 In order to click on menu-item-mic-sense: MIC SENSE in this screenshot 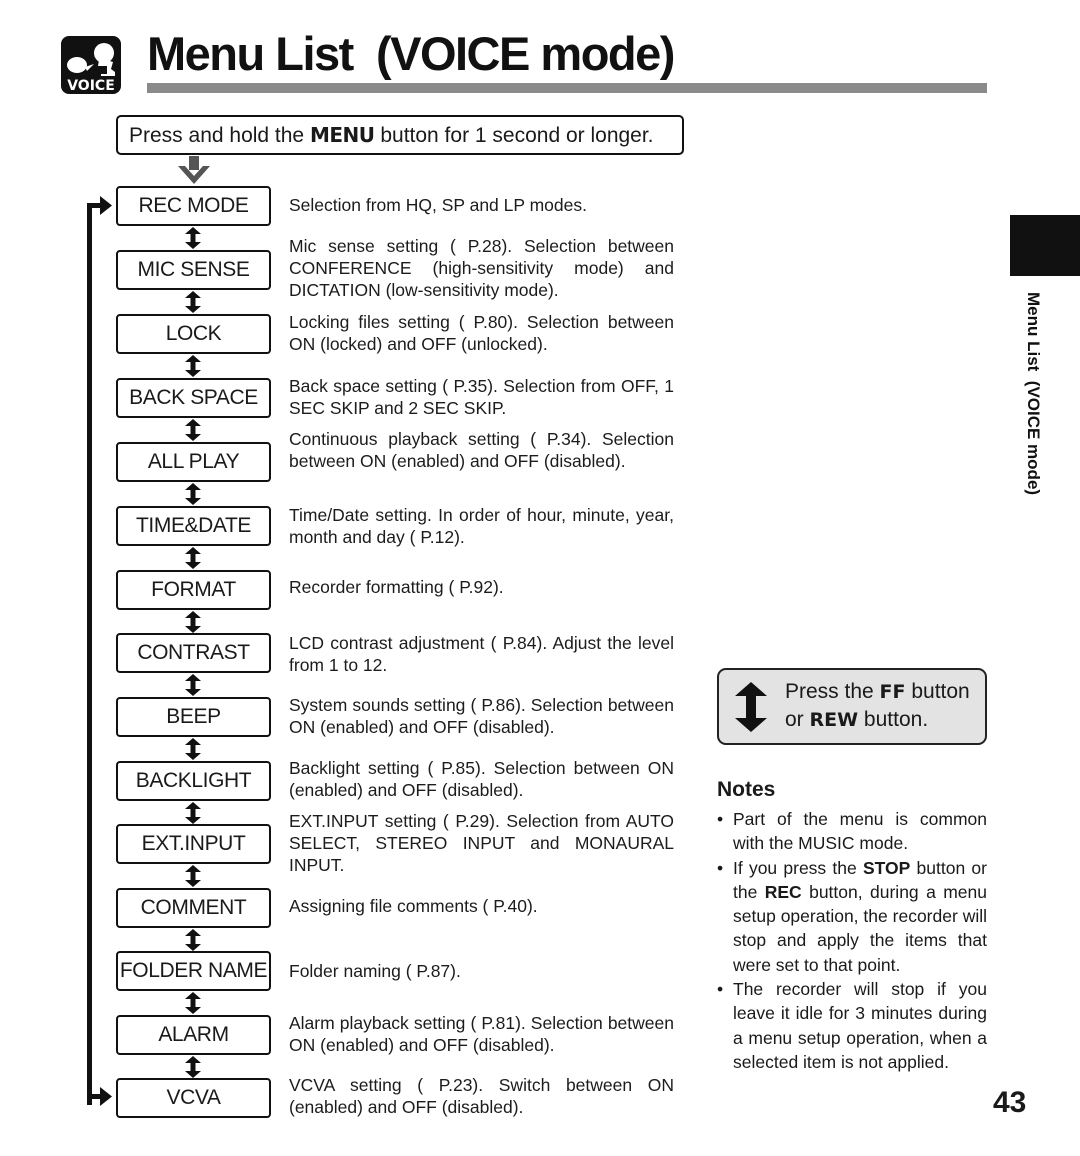, I will do `click(193, 270)`.